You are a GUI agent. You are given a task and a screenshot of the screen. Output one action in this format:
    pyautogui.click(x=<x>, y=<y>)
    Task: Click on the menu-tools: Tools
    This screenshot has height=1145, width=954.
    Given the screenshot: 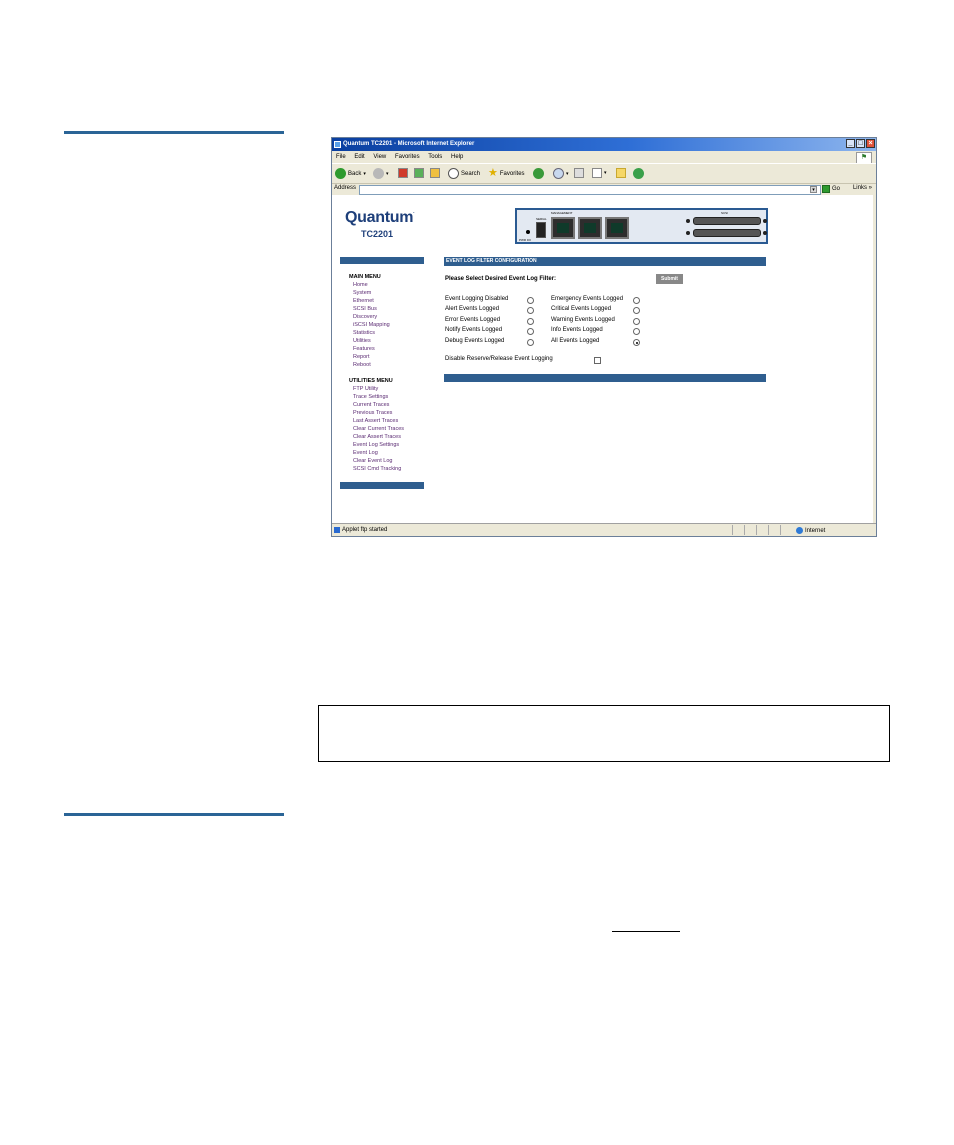 What is the action you would take?
    pyautogui.click(x=435, y=157)
    